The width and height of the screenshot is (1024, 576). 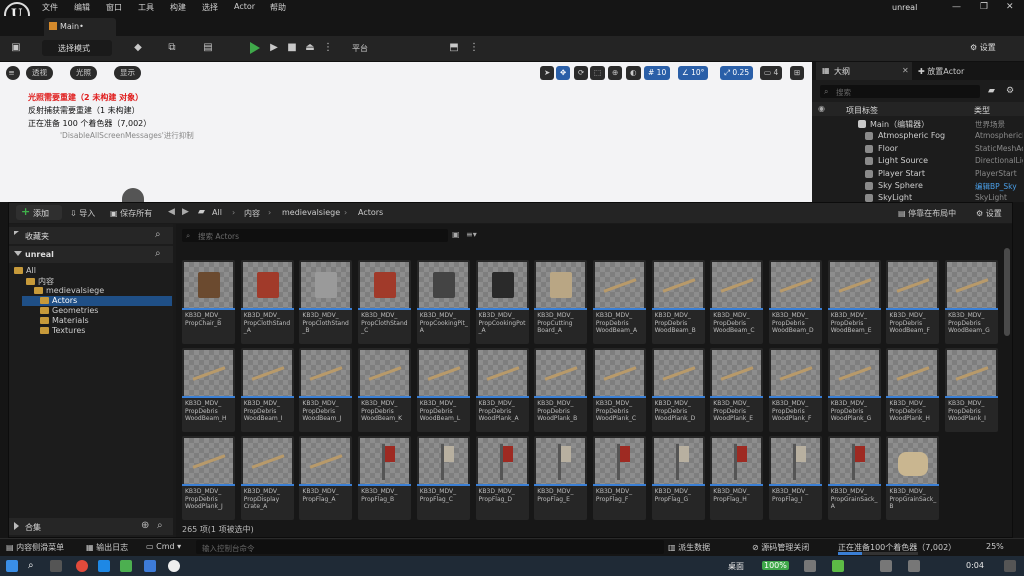 What do you see at coordinates (326, 302) in the screenshot?
I see `asset-tile: KB3D_MDV_ PropClothStand _B` at bounding box center [326, 302].